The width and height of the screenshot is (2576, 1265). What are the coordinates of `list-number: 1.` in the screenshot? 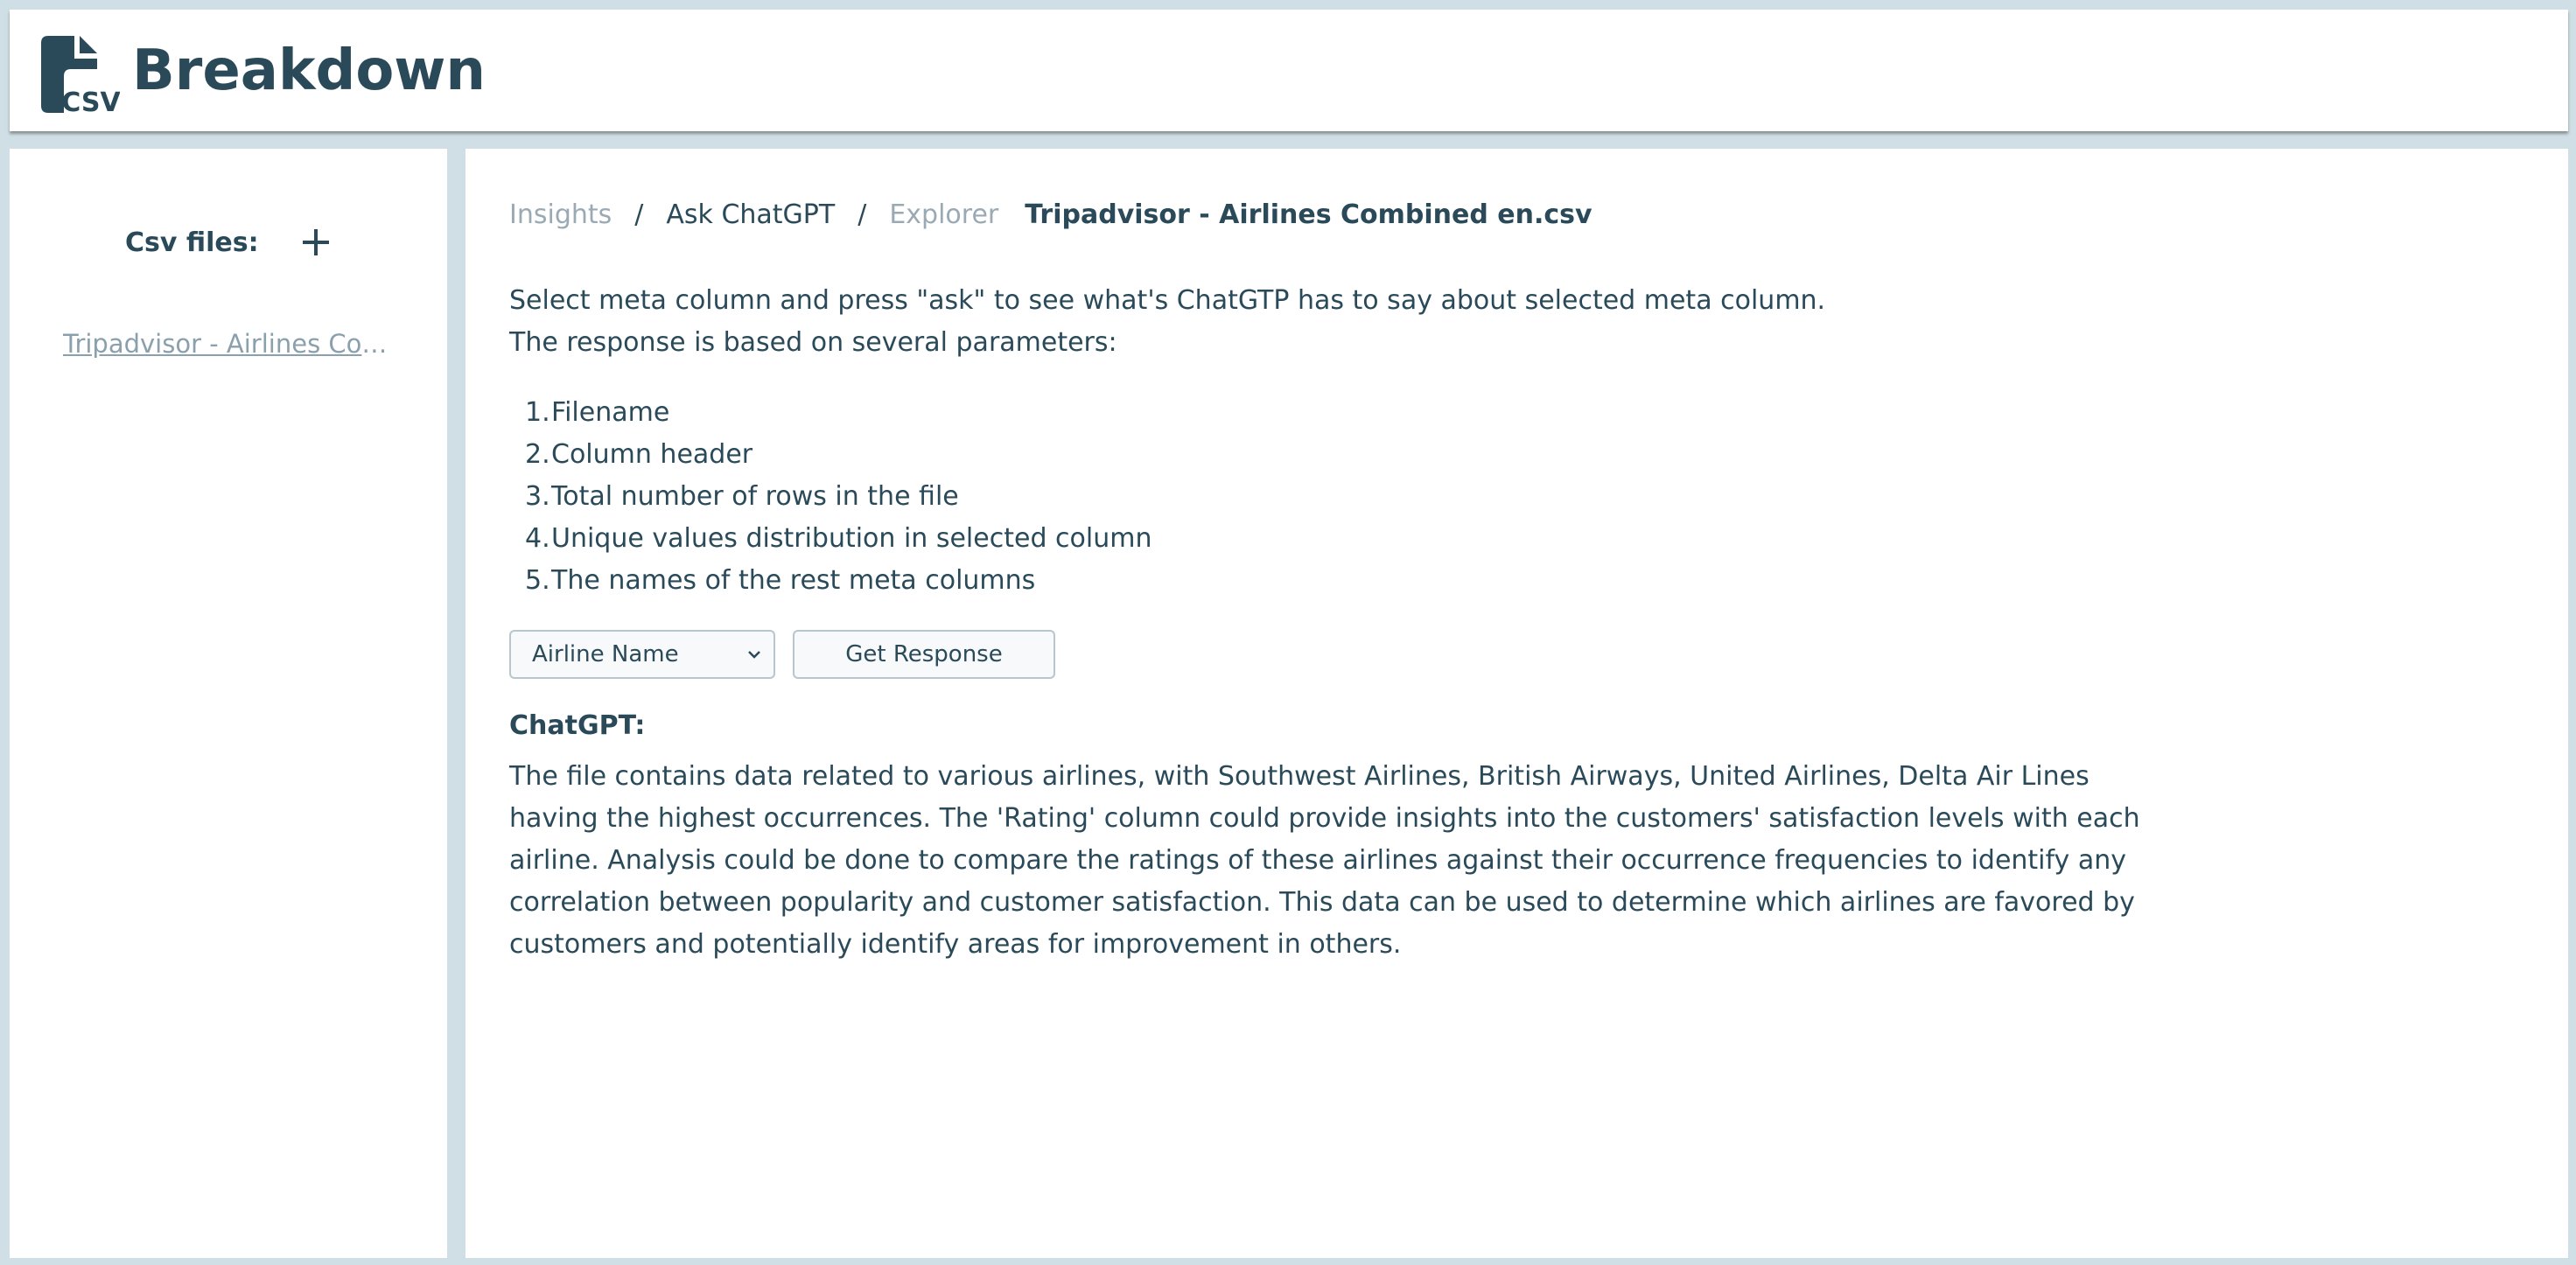 It's located at (537, 412).